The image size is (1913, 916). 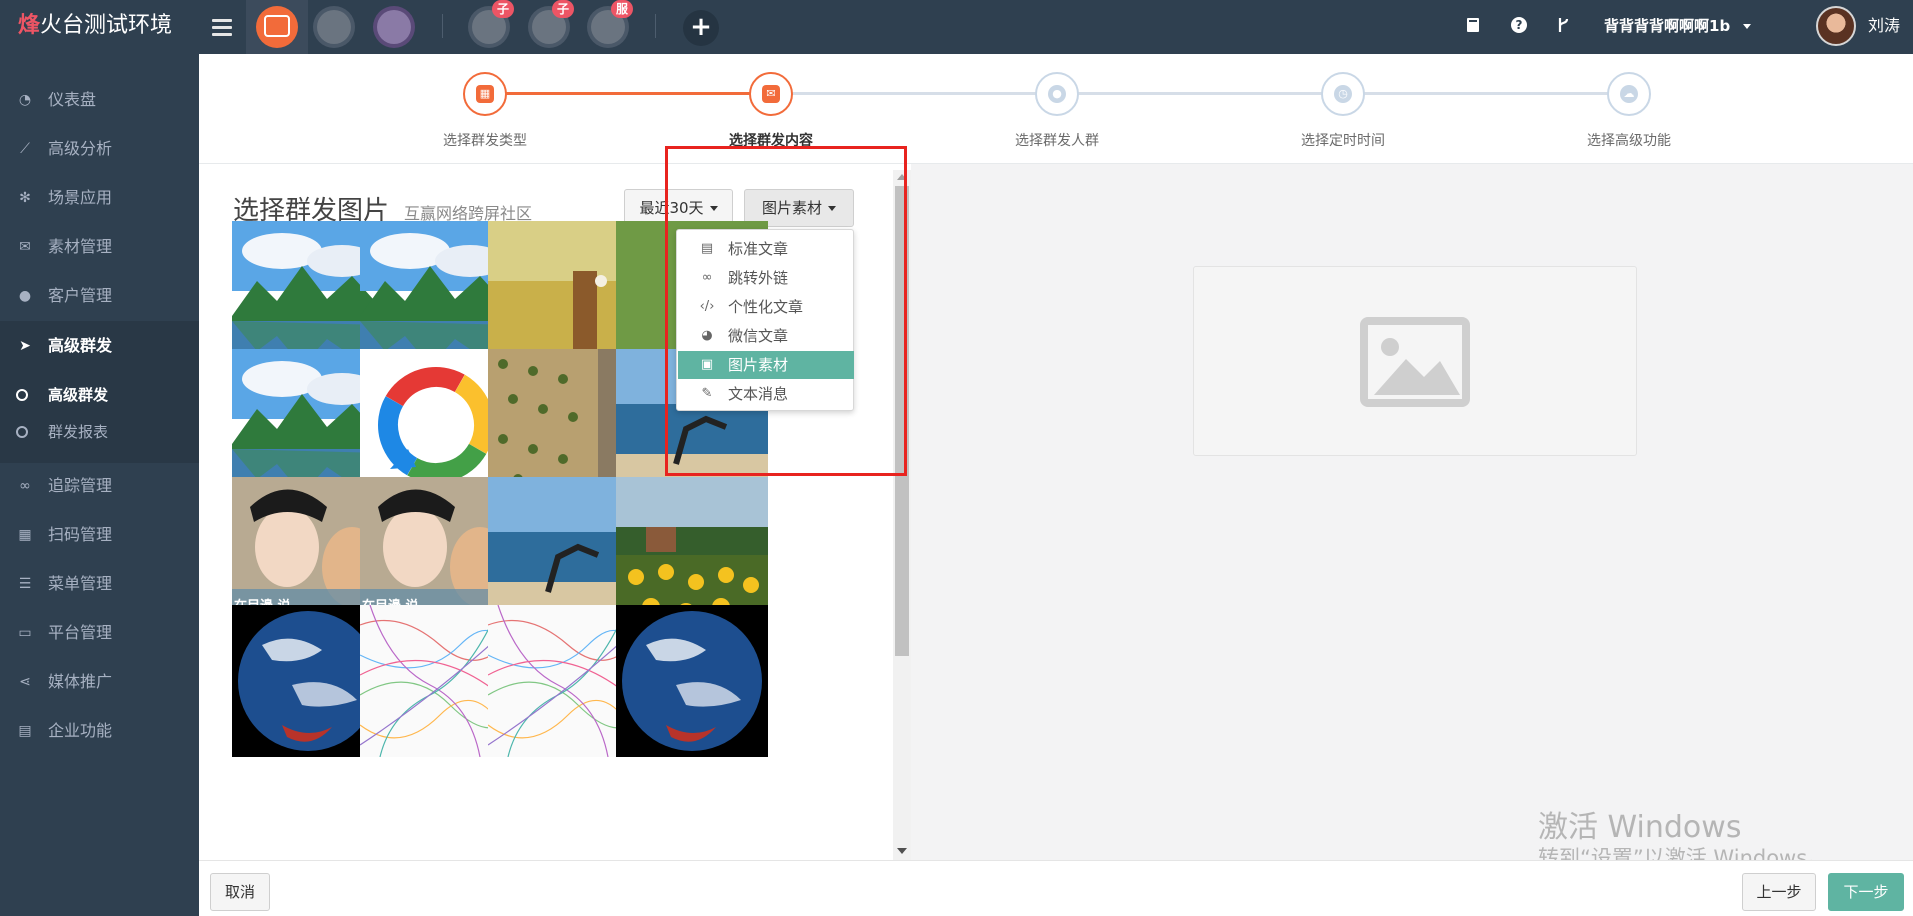 I want to click on sidebar-item-tracking: ∞ 追踪管理, so click(x=99, y=486).